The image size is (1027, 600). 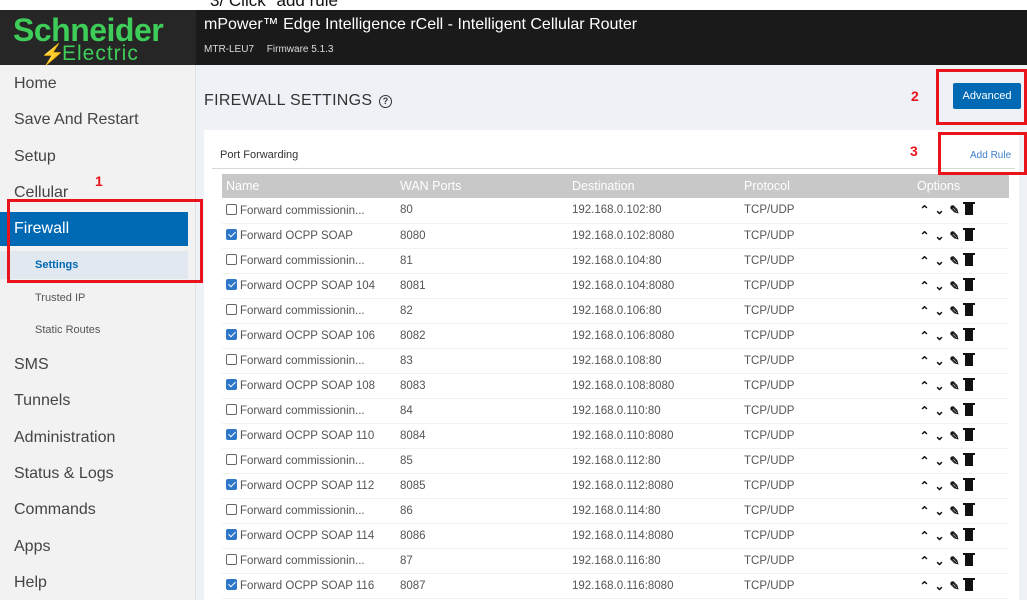 I want to click on sidebar-item-static-routes: Static Routes, so click(x=94, y=330).